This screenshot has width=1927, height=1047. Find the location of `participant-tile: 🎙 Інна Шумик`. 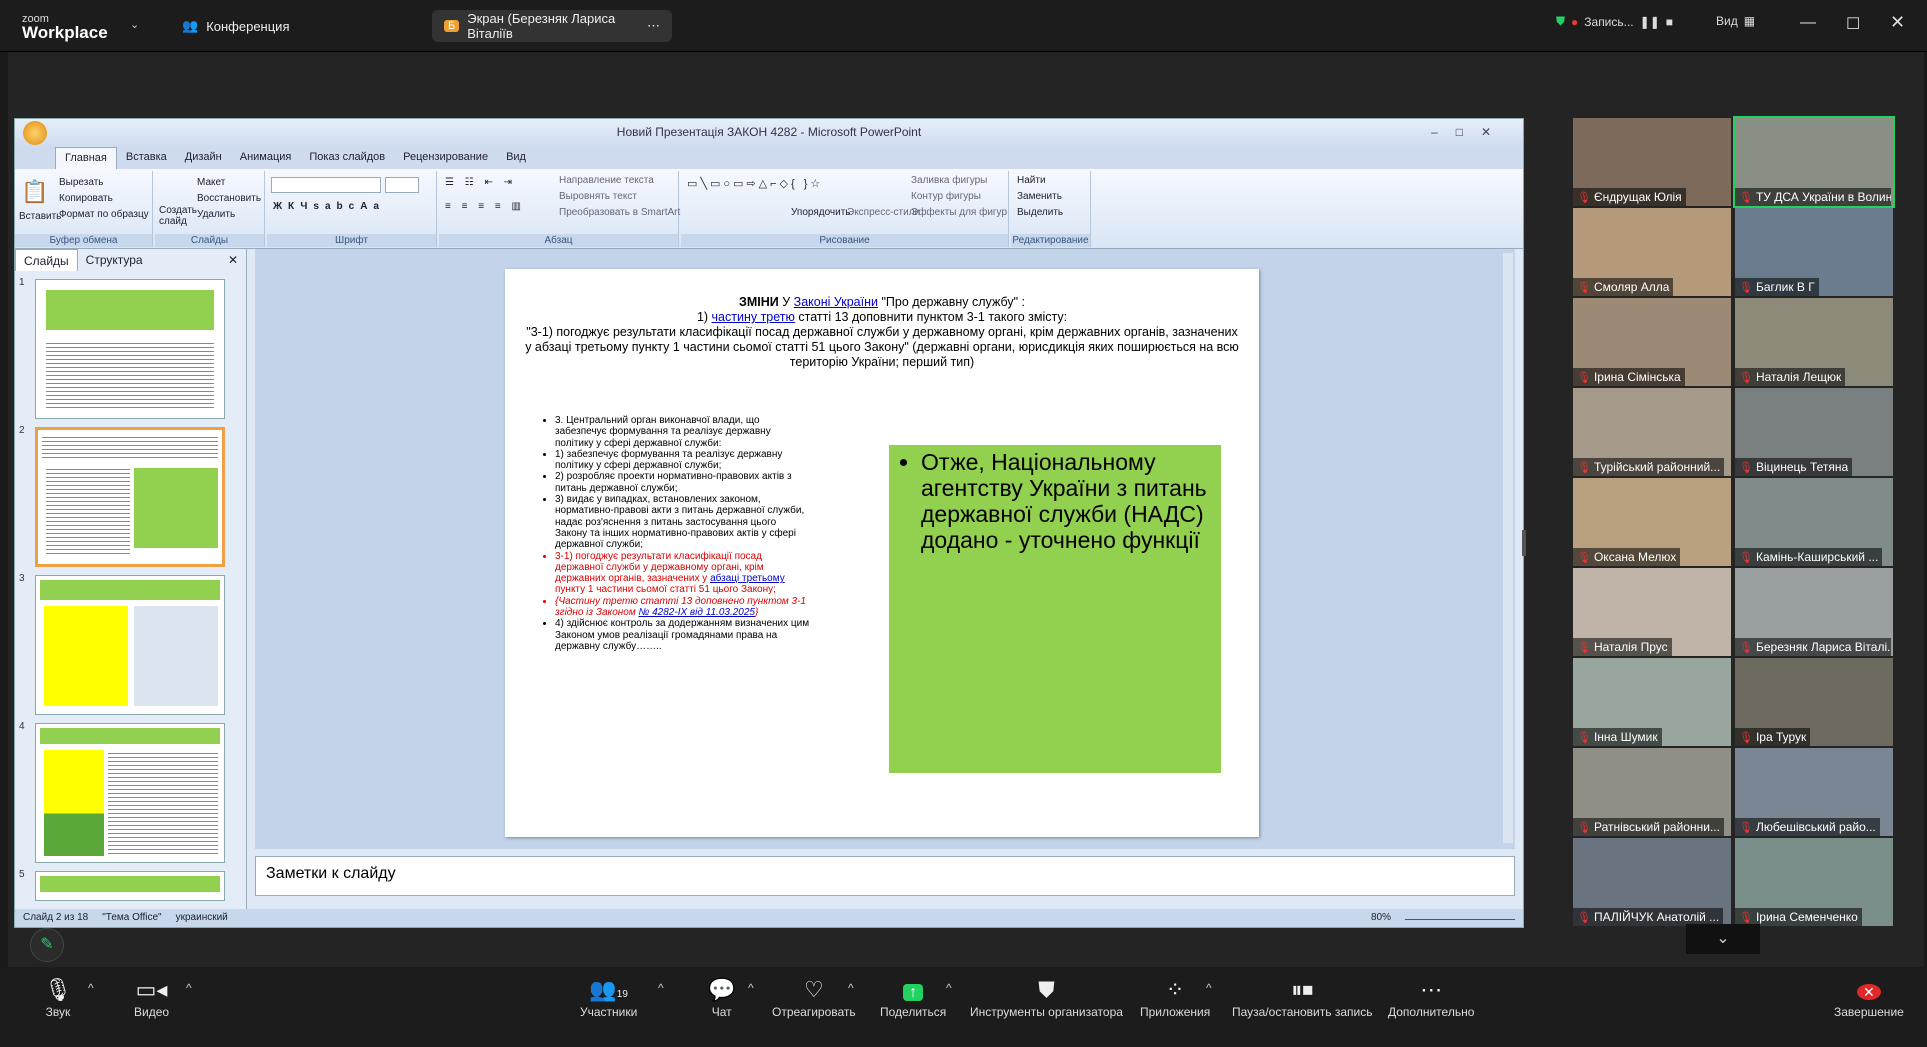

participant-tile: 🎙 Інна Шумик is located at coordinates (1652, 702).